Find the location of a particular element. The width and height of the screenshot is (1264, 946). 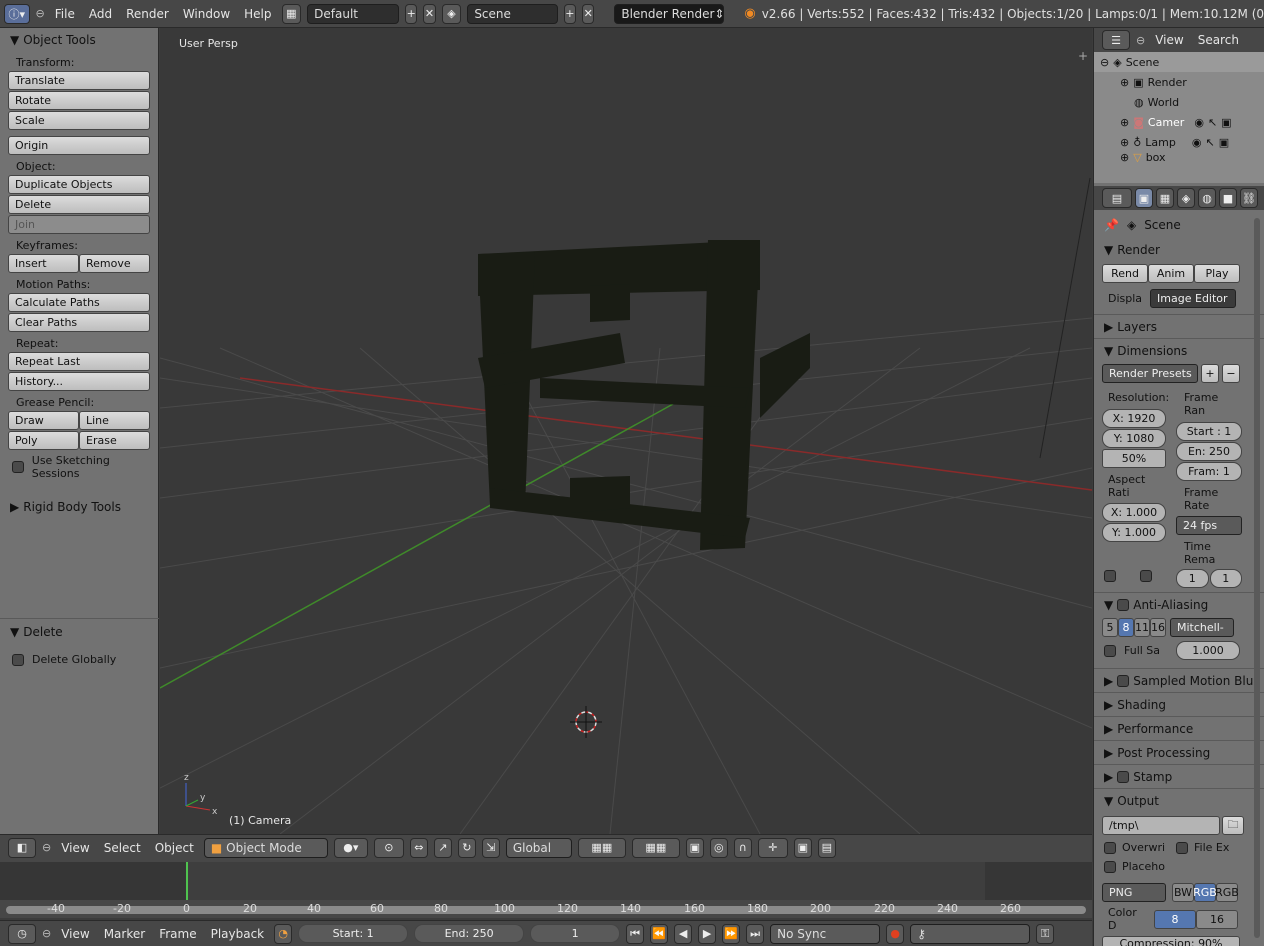

render-layers-tab-icon: ▦ is located at coordinates (1165, 198).